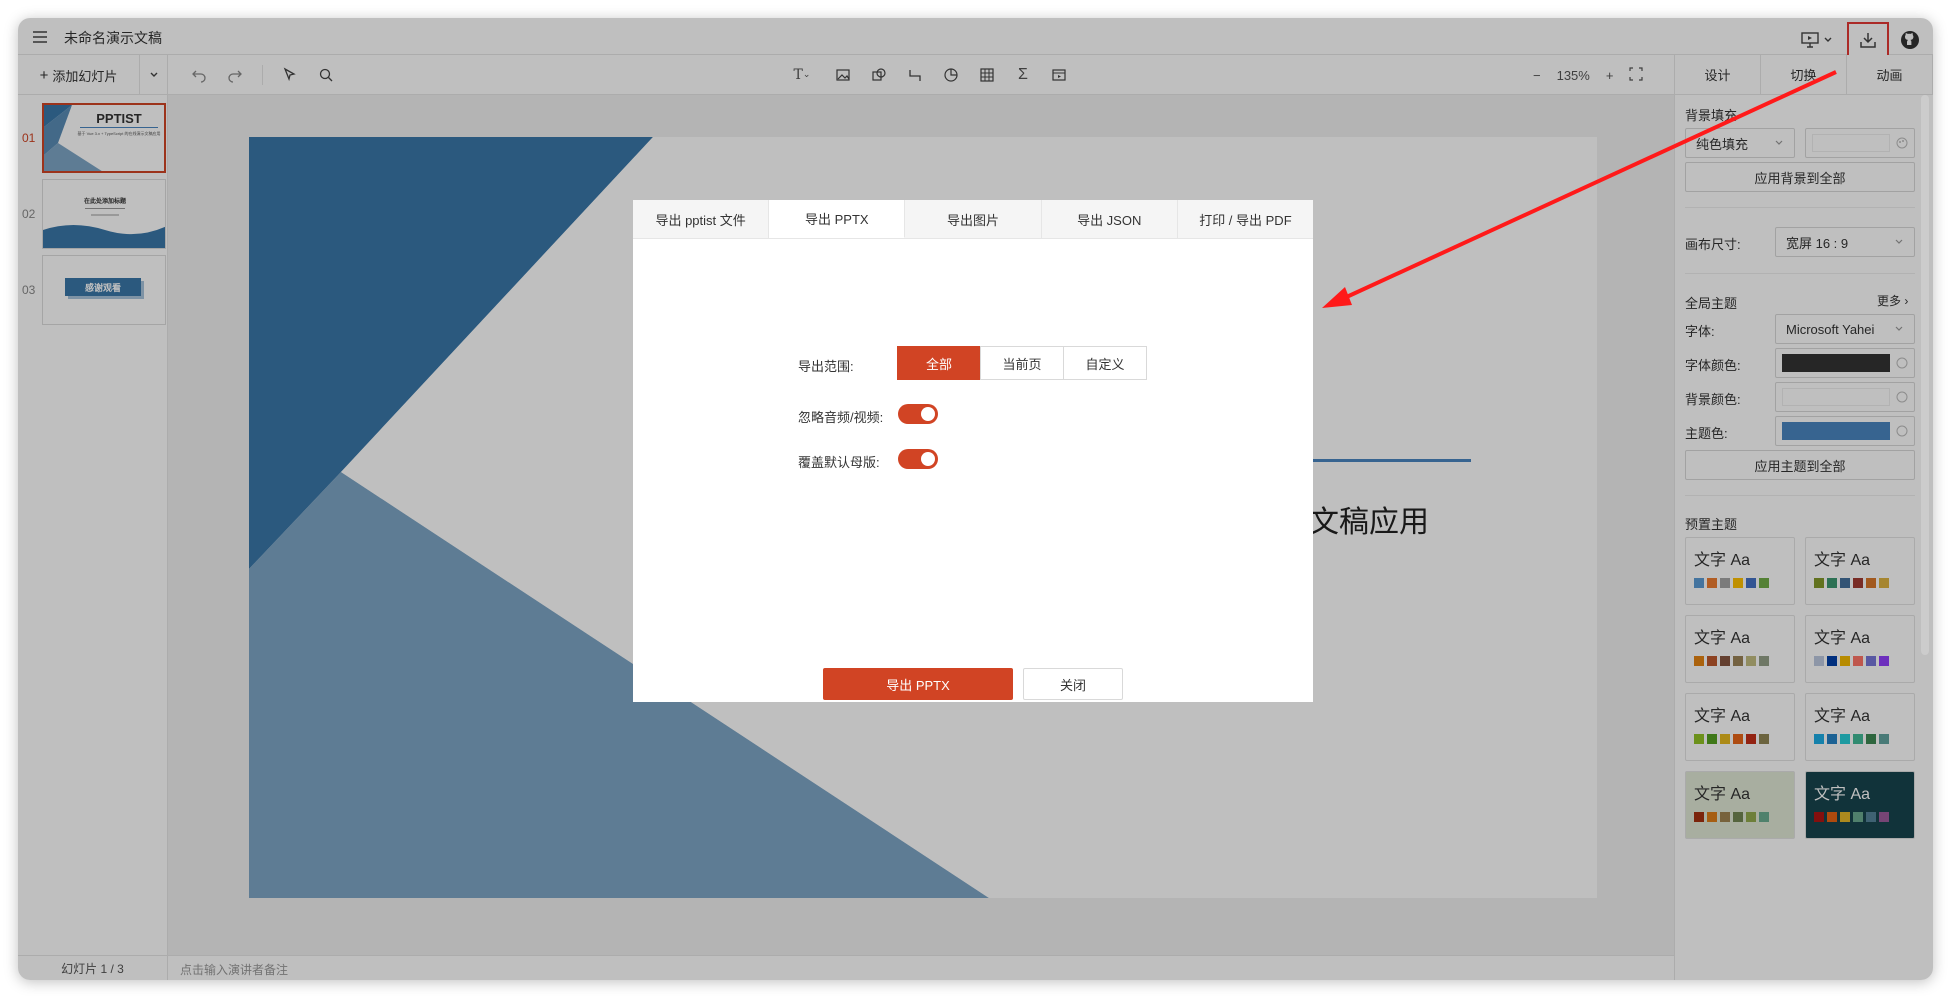 This screenshot has width=1950, height=996. Describe the element at coordinates (1245, 219) in the screenshot. I see `tab-export-pdf: 打印 / 导出 PDF` at that location.